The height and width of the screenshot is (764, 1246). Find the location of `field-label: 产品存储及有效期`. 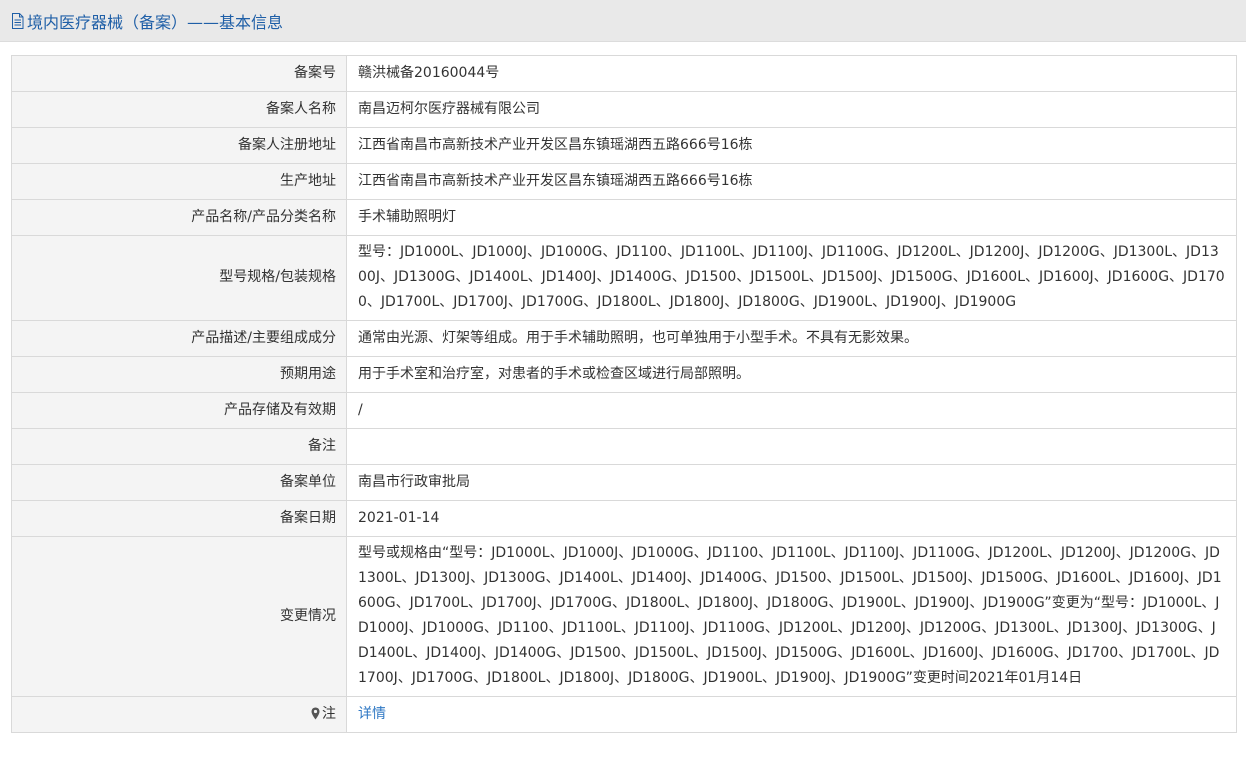

field-label: 产品存储及有效期 is located at coordinates (179, 410).